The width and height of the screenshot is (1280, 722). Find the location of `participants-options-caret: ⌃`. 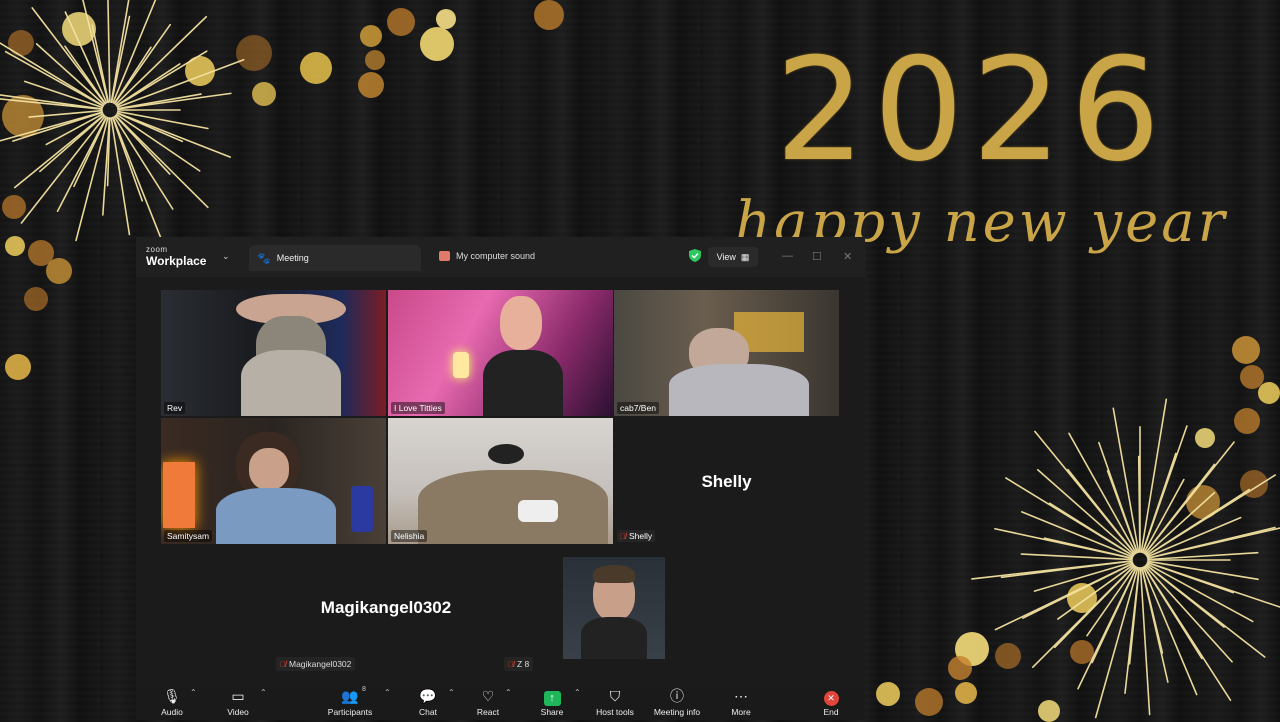

participants-options-caret: ⌃ is located at coordinates (387, 692).